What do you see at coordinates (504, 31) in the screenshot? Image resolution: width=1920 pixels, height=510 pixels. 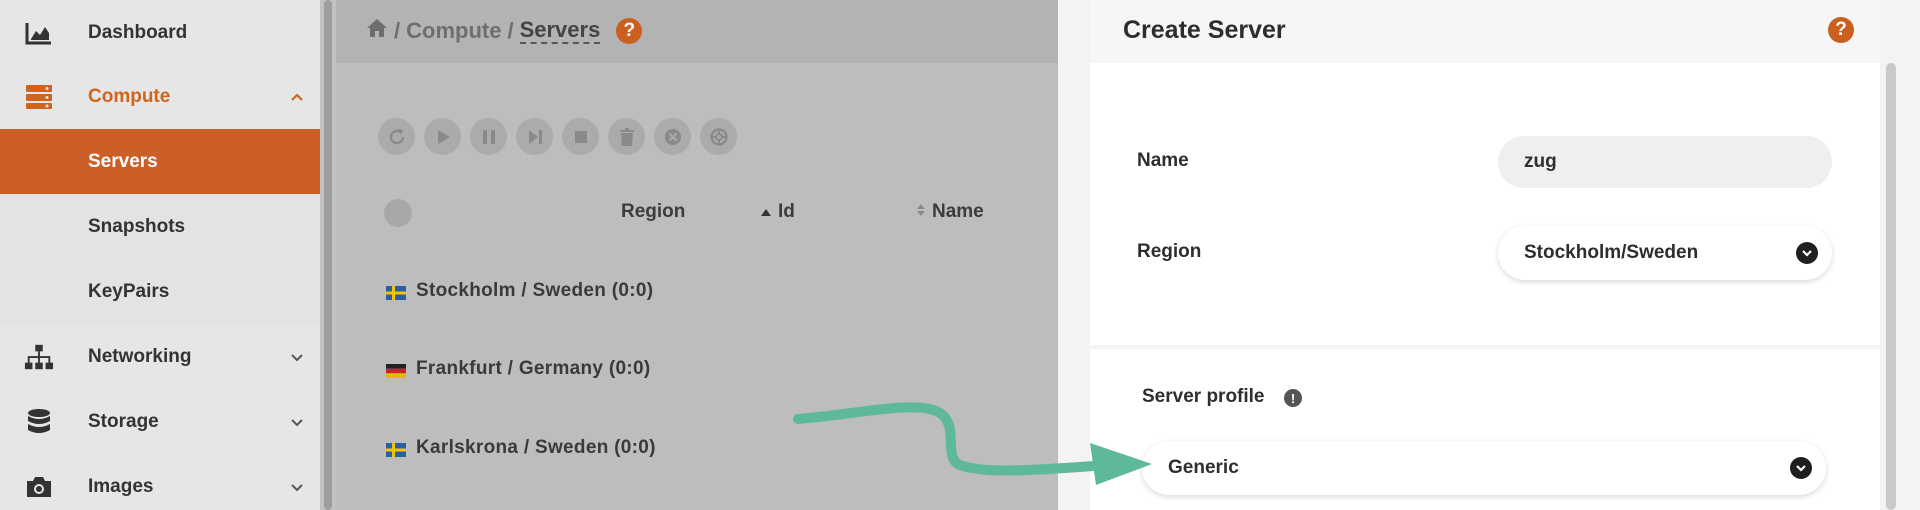 I see `breadcrumb: / Compute / Servers ?` at bounding box center [504, 31].